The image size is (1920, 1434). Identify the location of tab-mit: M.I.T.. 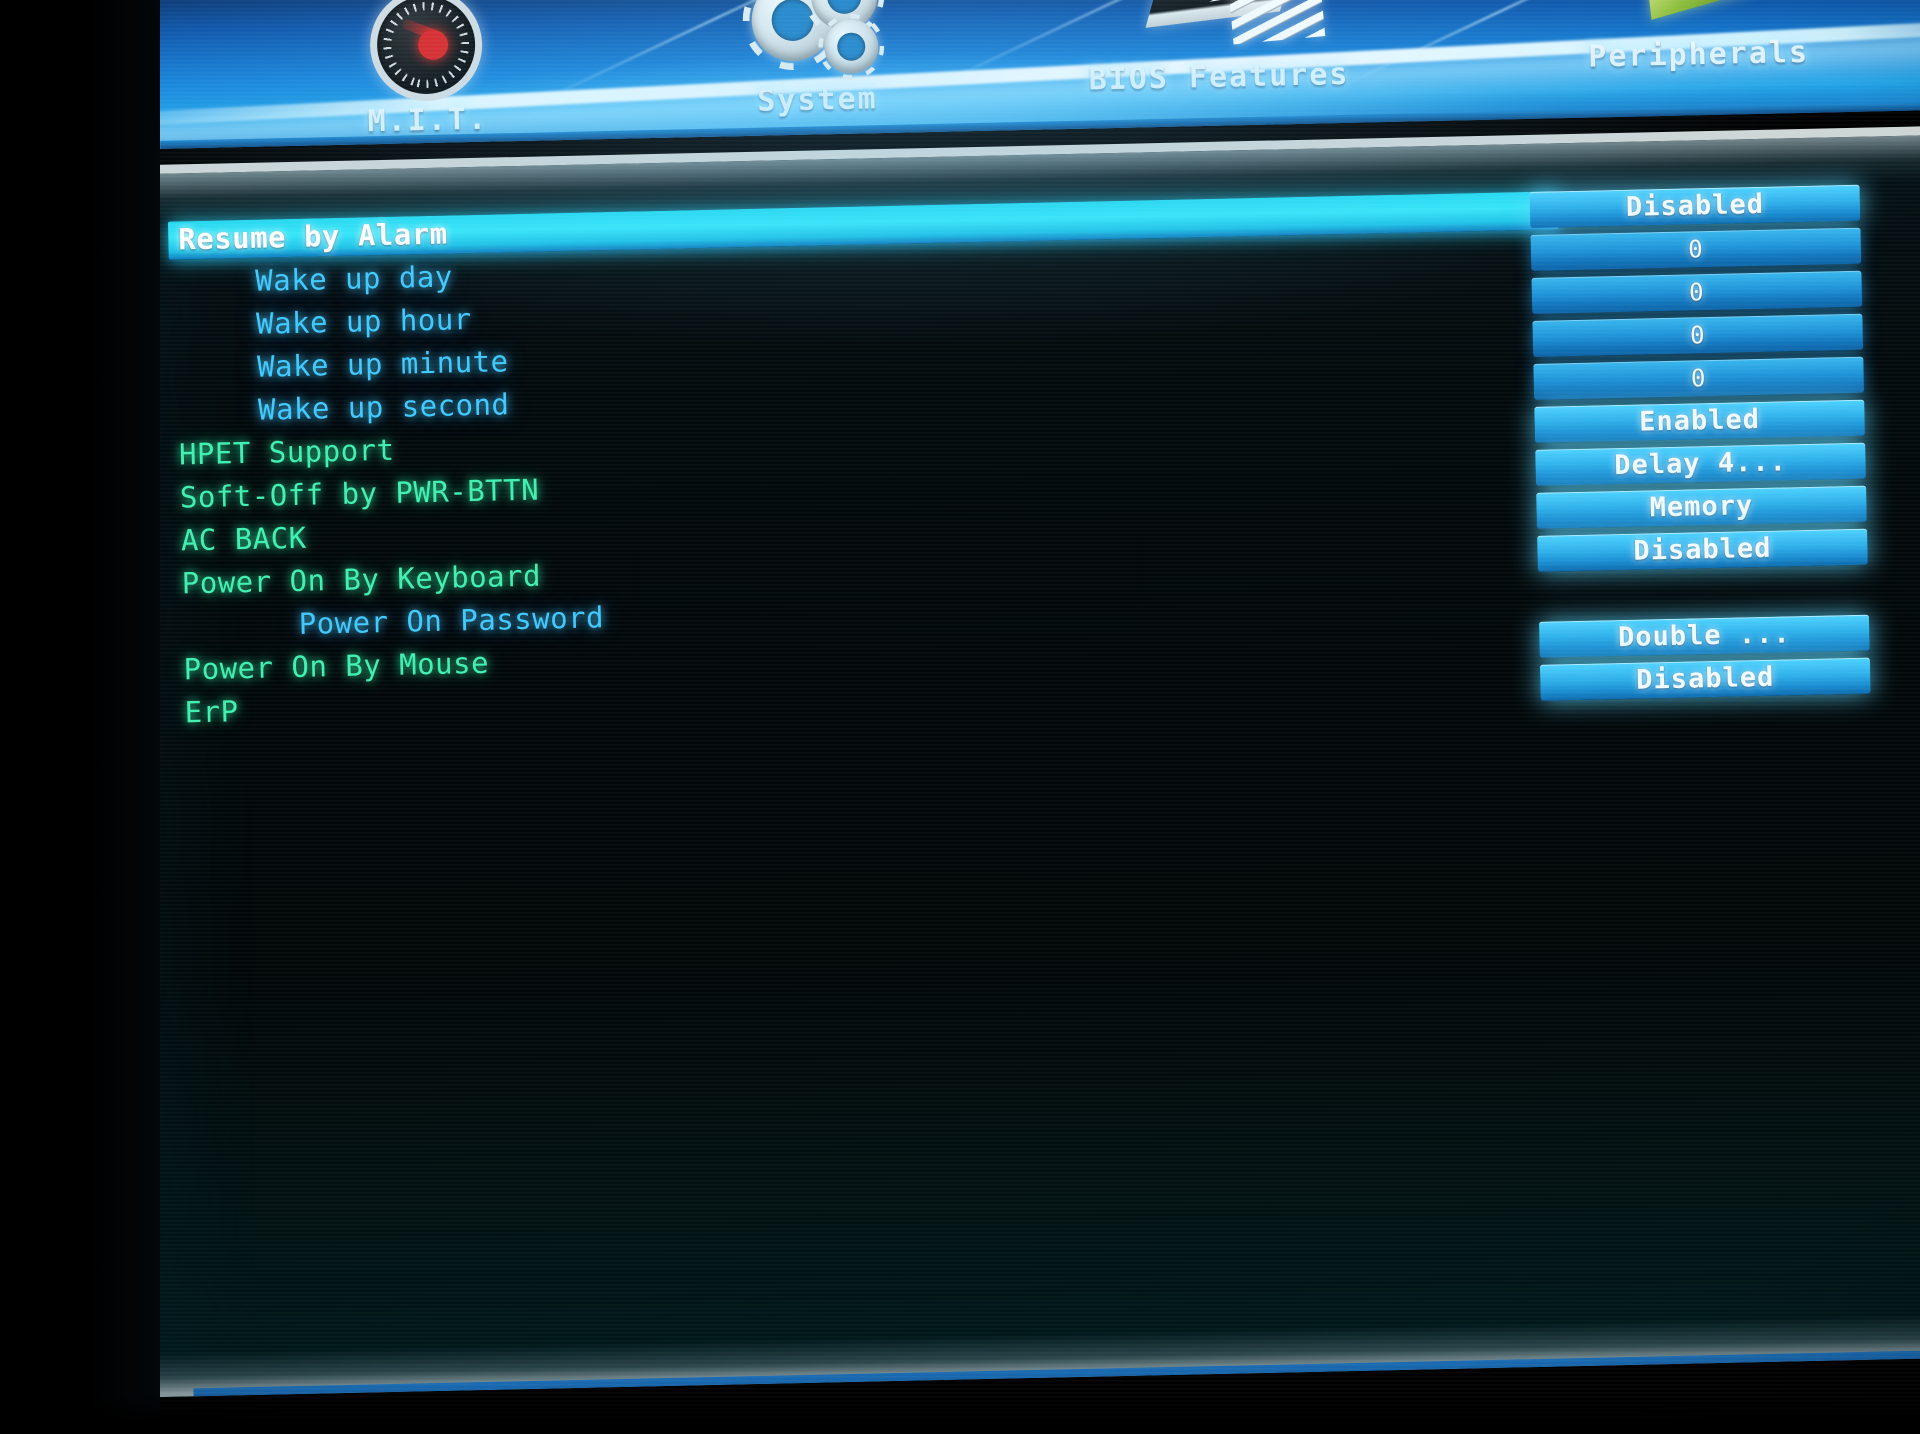
(427, 71).